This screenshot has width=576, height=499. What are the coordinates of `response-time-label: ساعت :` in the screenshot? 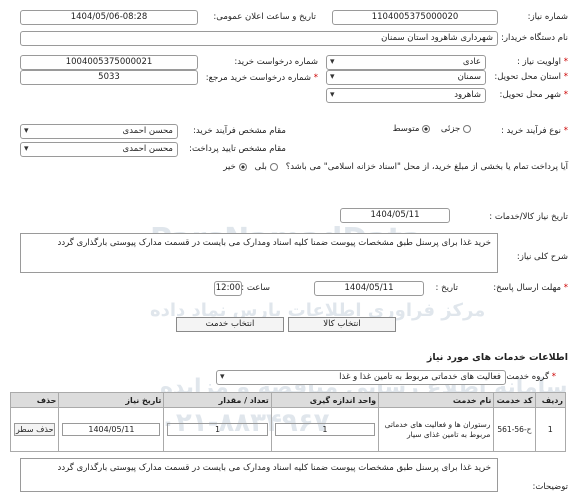 It's located at (255, 288).